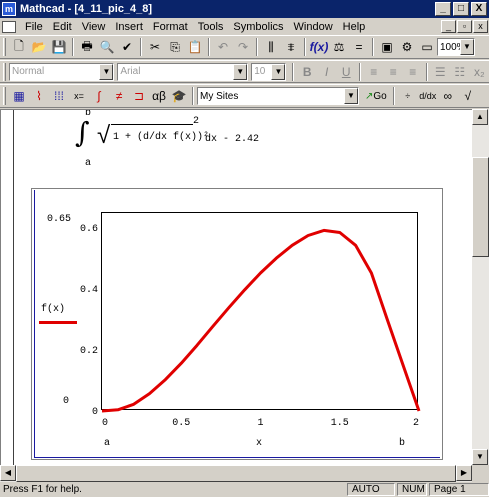 This screenshot has width=489, height=497. Describe the element at coordinates (107, 47) in the screenshot. I see `print-preview-icon: 🔍` at that location.